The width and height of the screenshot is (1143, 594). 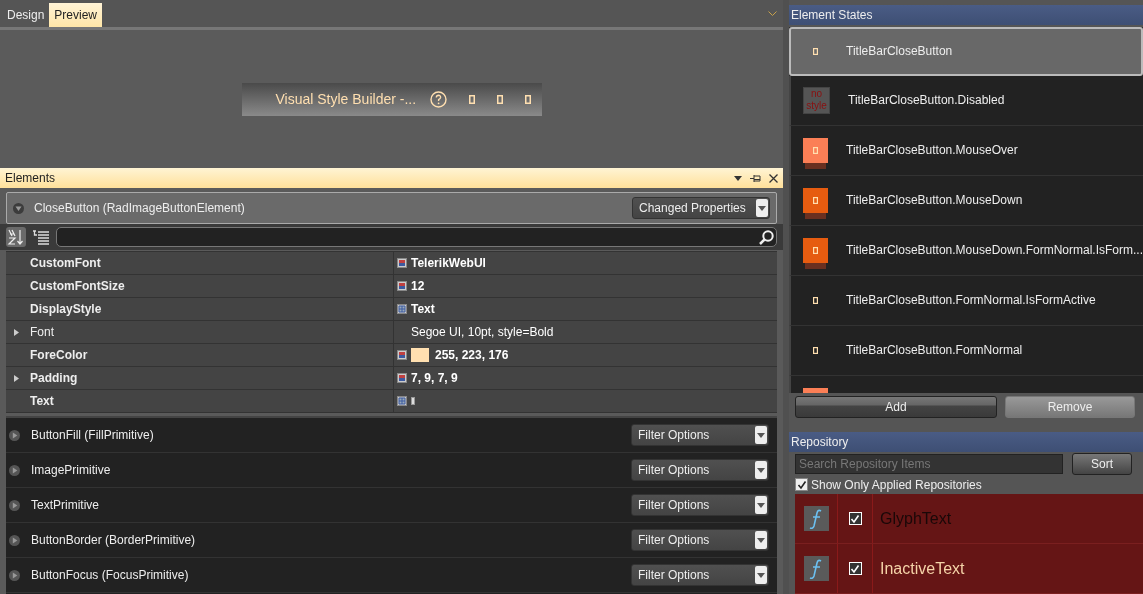 What do you see at coordinates (42, 401) in the screenshot?
I see `property-name: Text` at bounding box center [42, 401].